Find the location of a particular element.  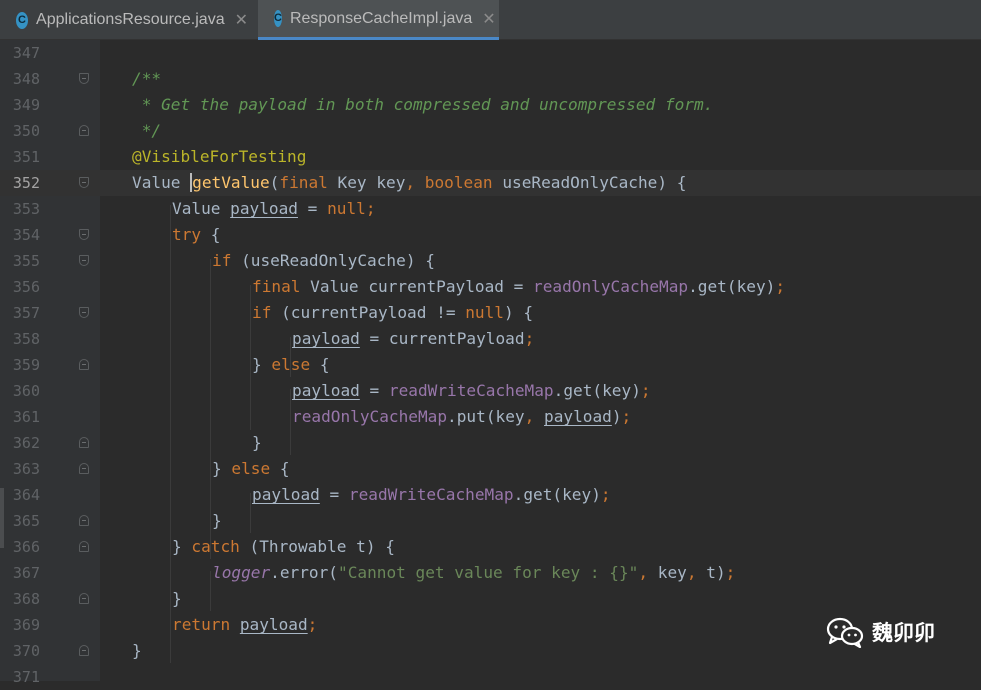

code-token: Throwable is located at coordinates (303, 546).